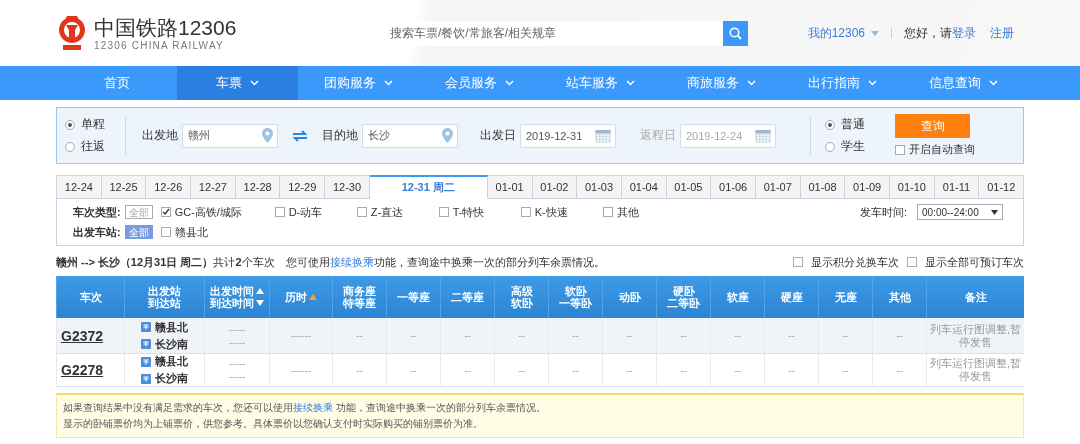 Image resolution: width=1080 pixels, height=444 pixels. Describe the element at coordinates (957, 187) in the screenshot. I see `date-tab: 01-11` at that location.